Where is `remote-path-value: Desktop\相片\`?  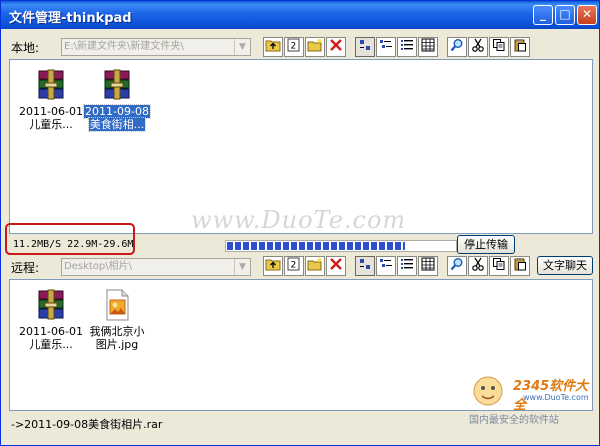 remote-path-value: Desktop\相片\ is located at coordinates (98, 266).